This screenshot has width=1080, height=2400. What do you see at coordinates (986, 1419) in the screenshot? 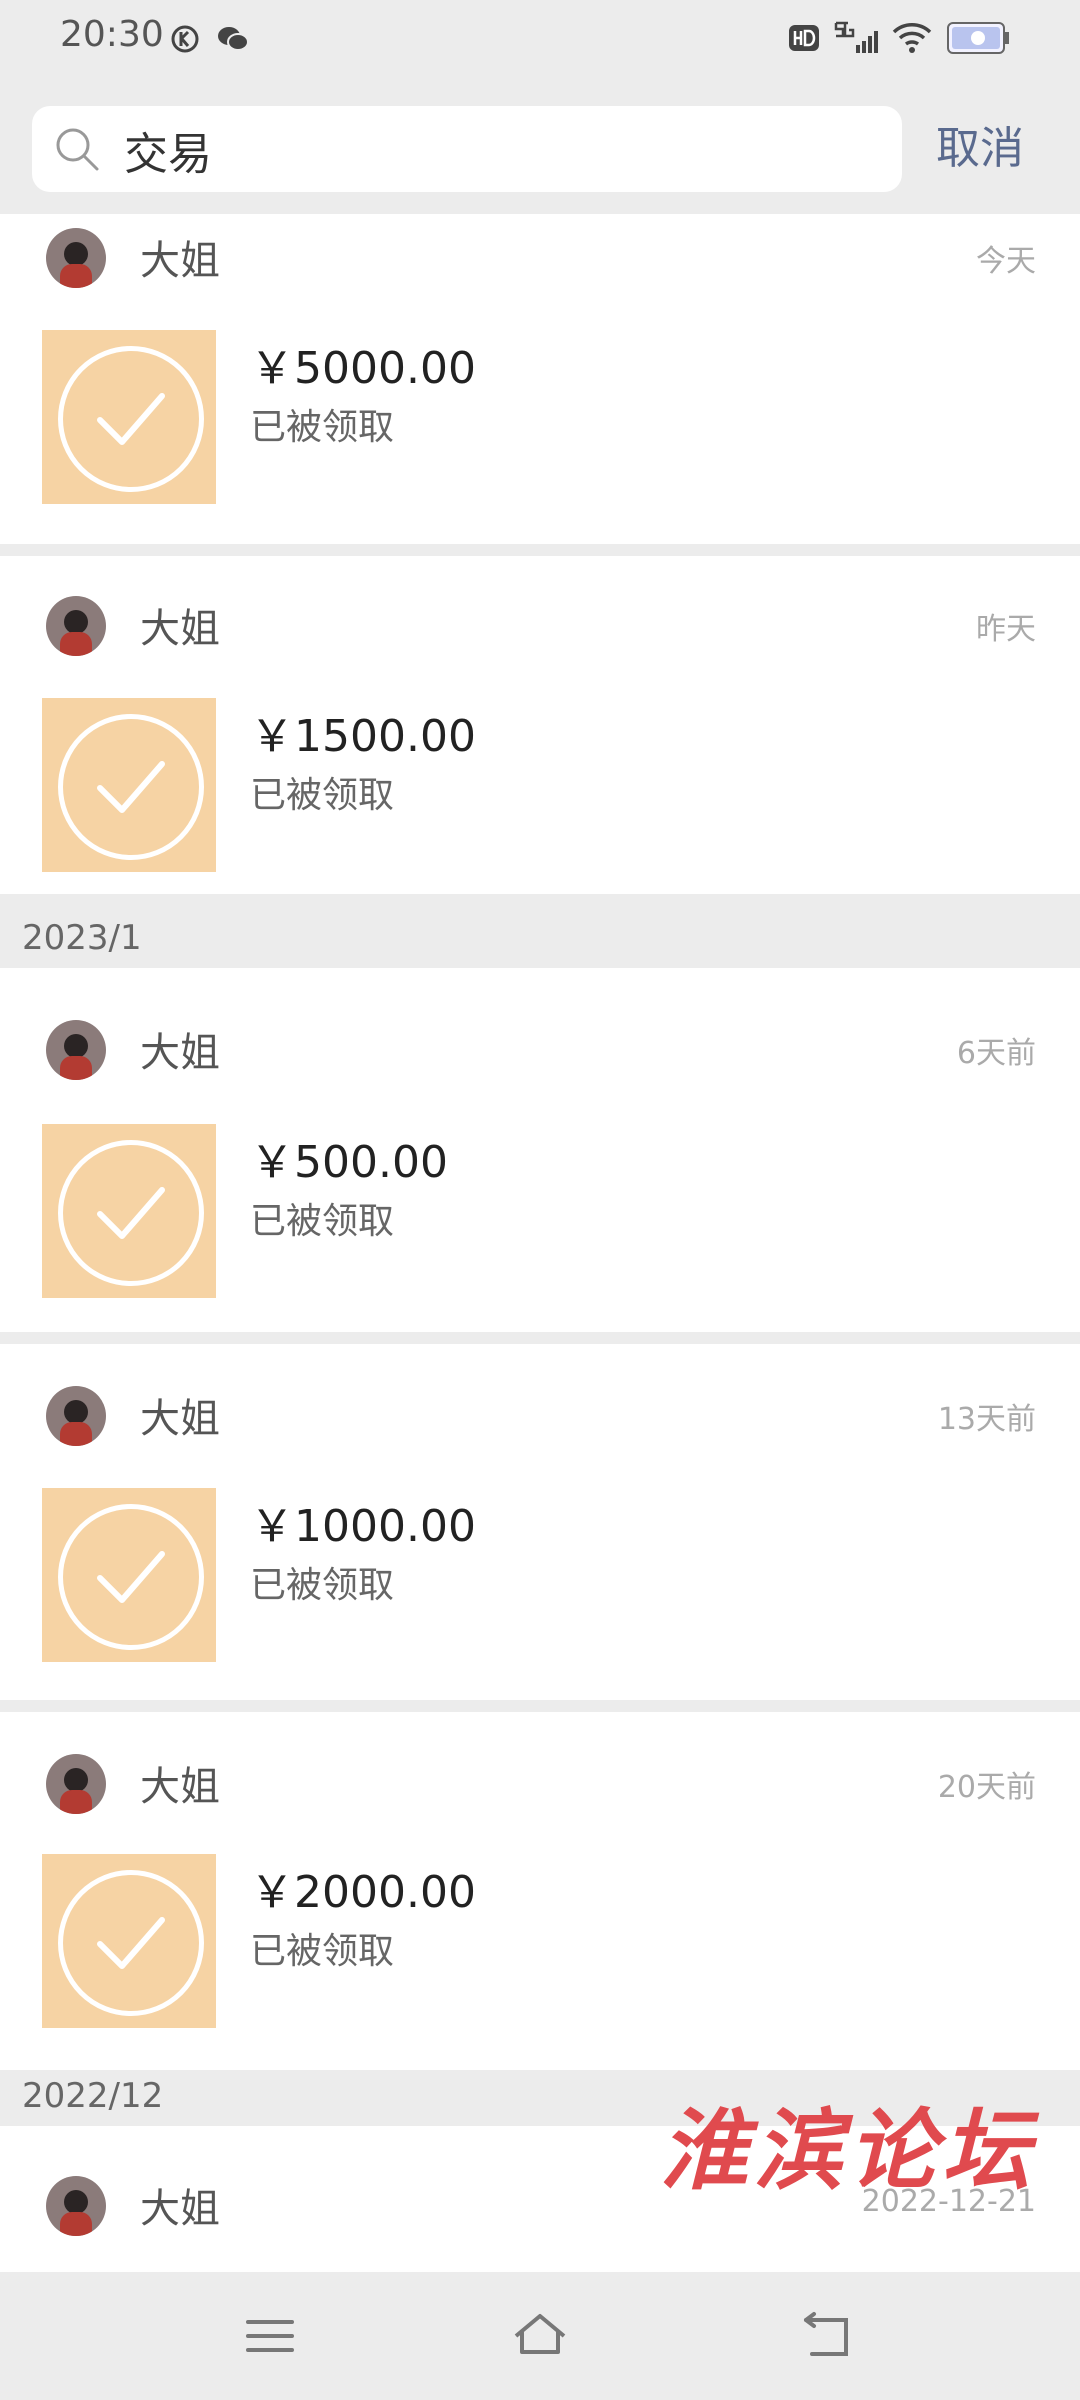
I see `transaction-time: 13天前` at bounding box center [986, 1419].